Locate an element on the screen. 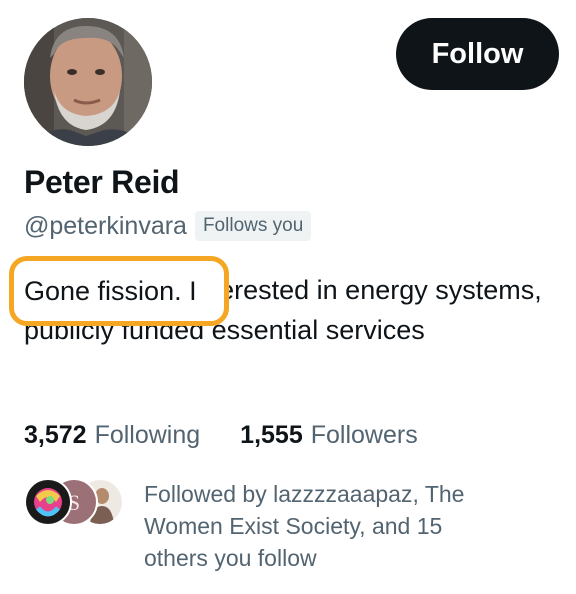 The image size is (576, 594). following-label: Following is located at coordinates (147, 435).